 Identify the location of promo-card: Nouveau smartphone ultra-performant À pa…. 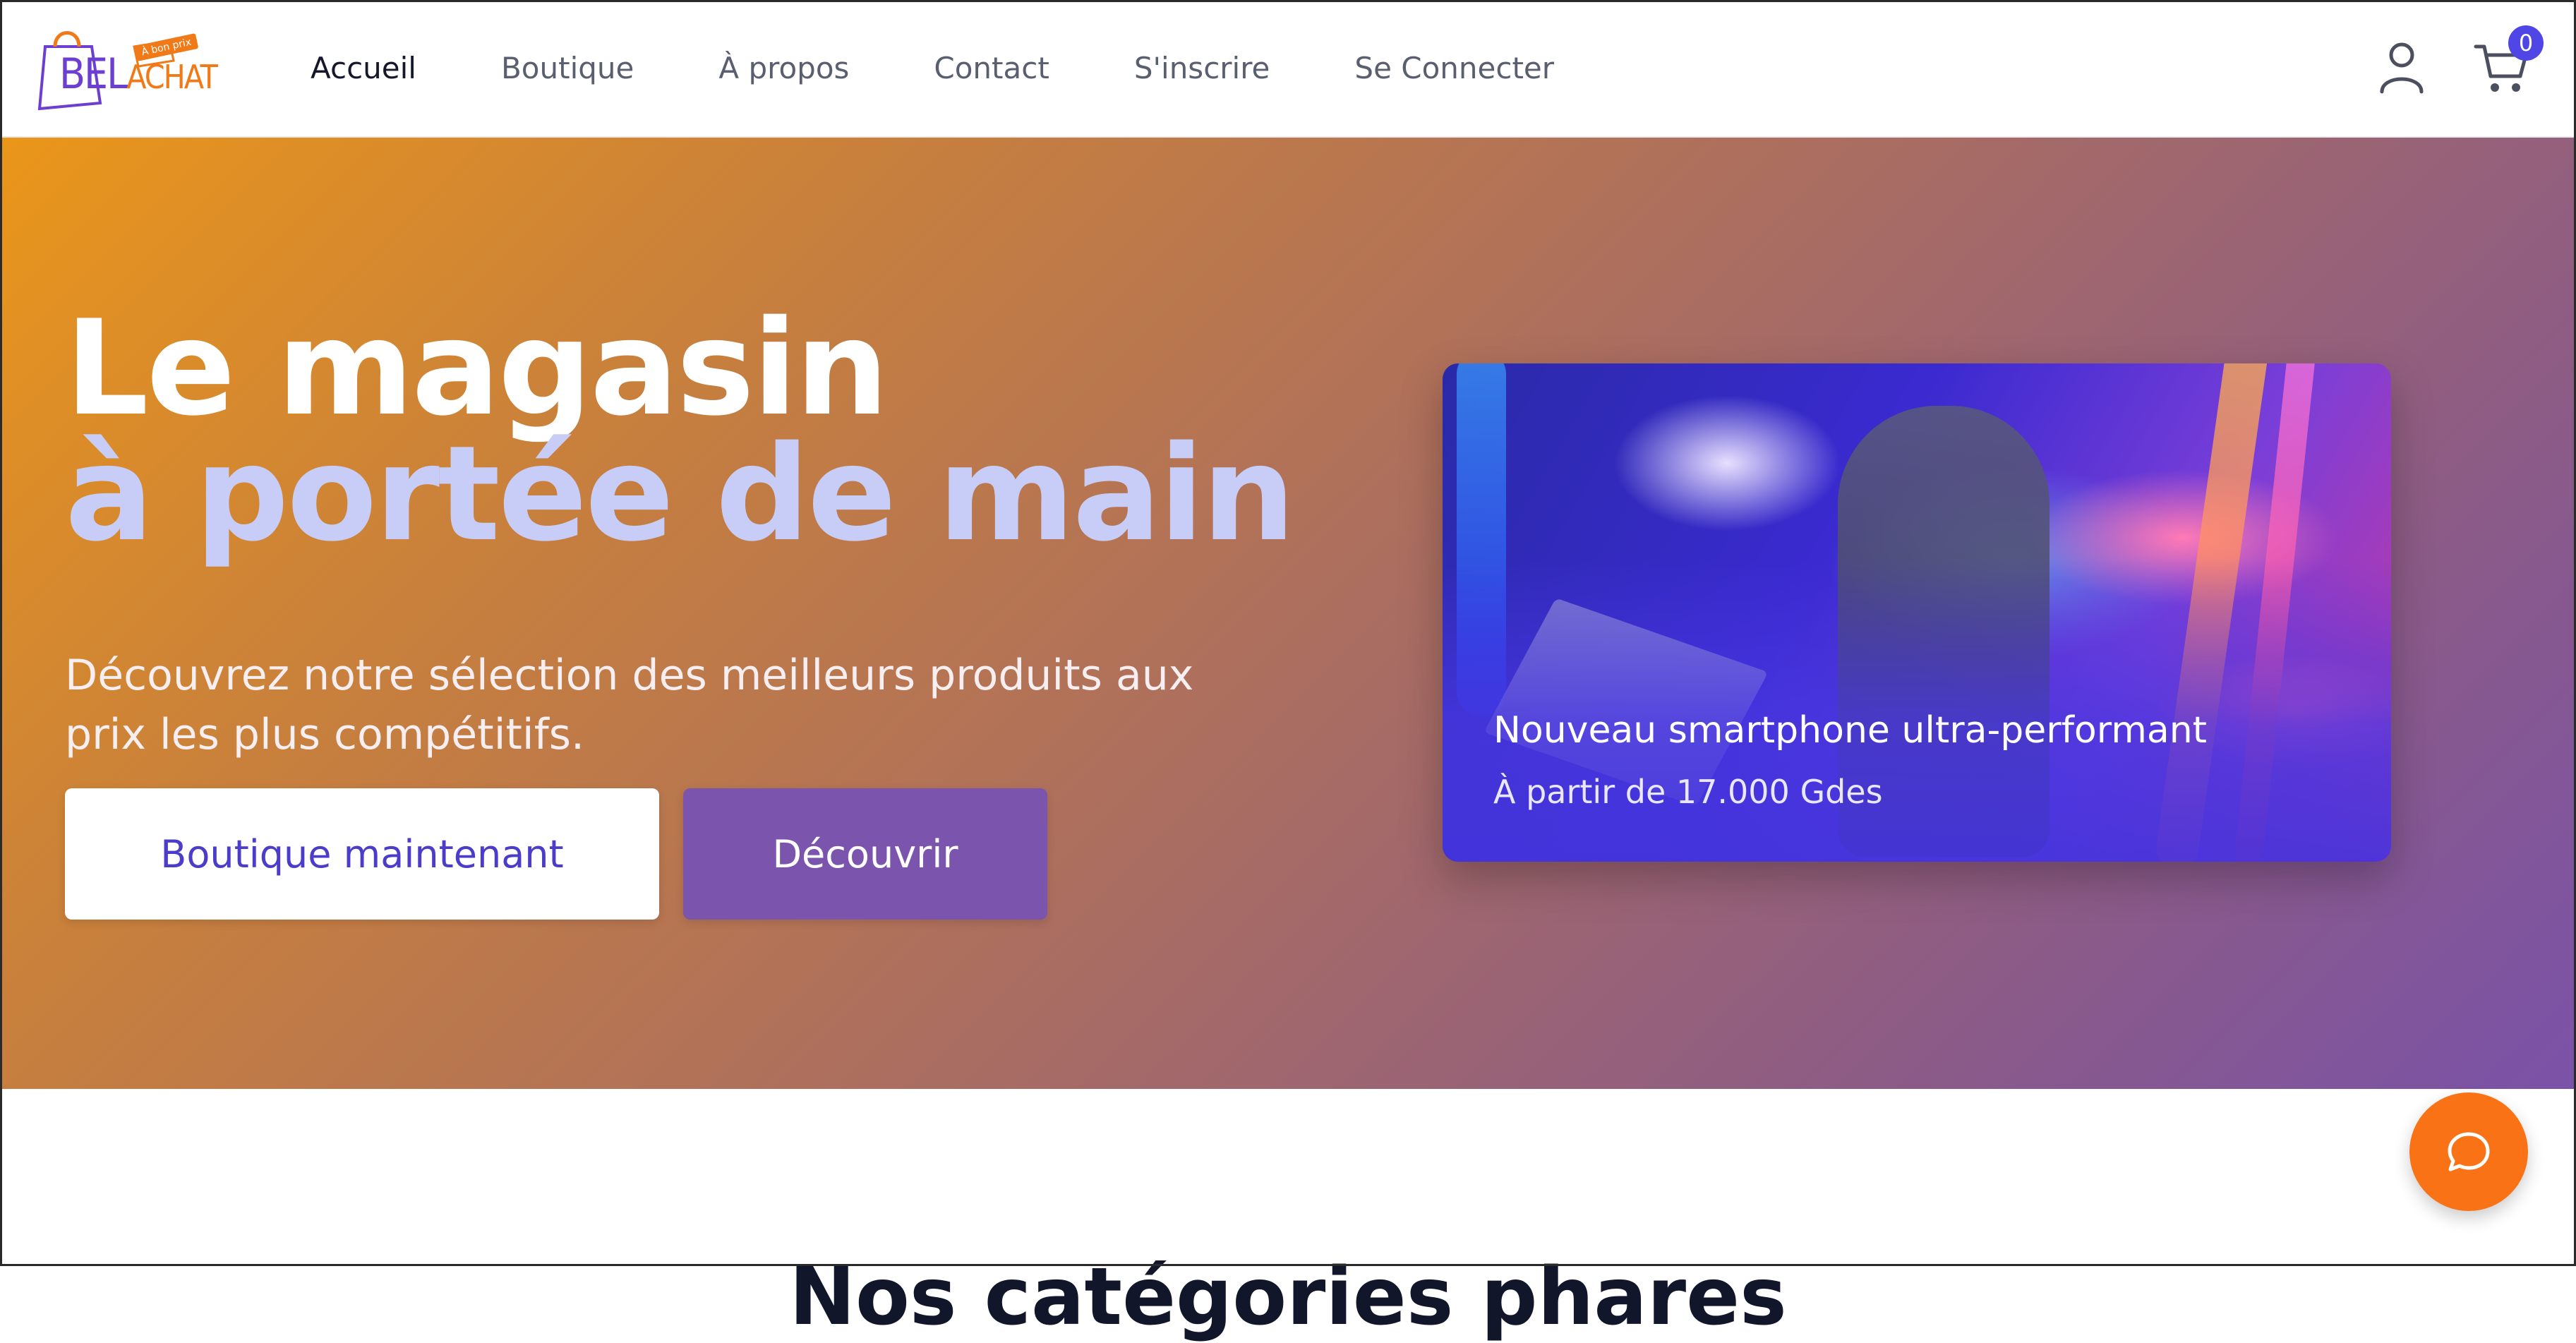
(1917, 612).